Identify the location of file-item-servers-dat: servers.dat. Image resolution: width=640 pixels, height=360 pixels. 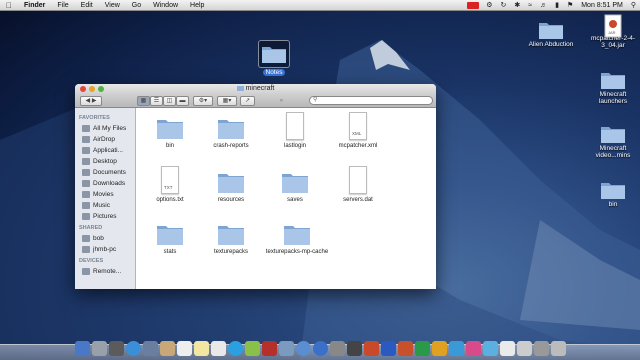
(358, 185).